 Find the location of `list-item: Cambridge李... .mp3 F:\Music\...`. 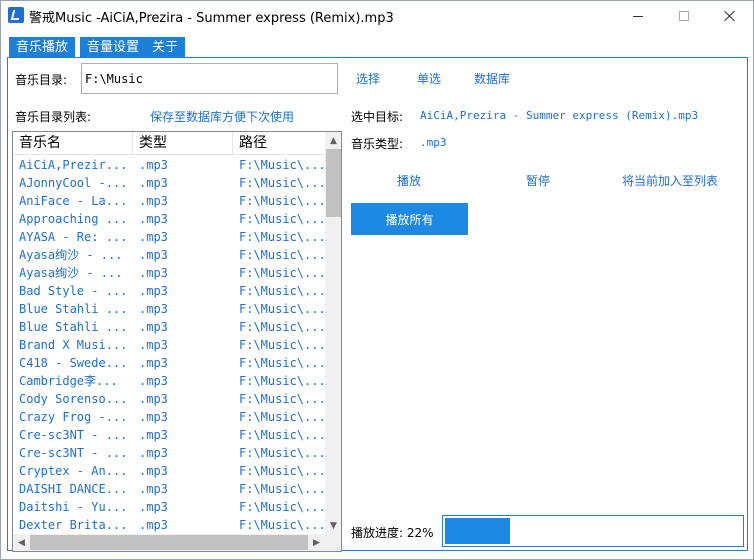

list-item: Cambridge李... .mp3 F:\Music\... is located at coordinates (169, 381).